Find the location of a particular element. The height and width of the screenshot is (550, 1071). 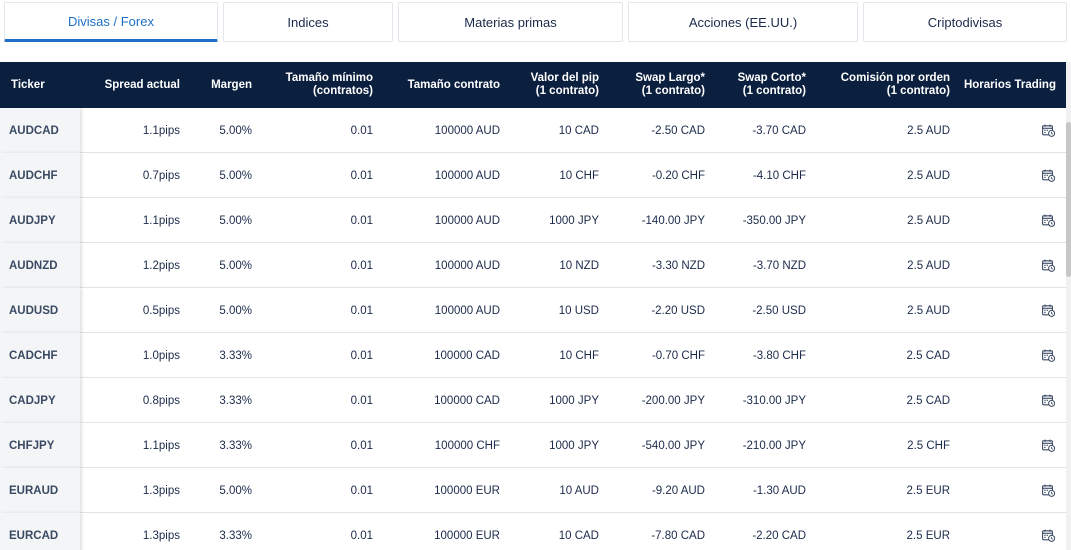

swap-short-cell: -3.70 NZD is located at coordinates (779, 265).